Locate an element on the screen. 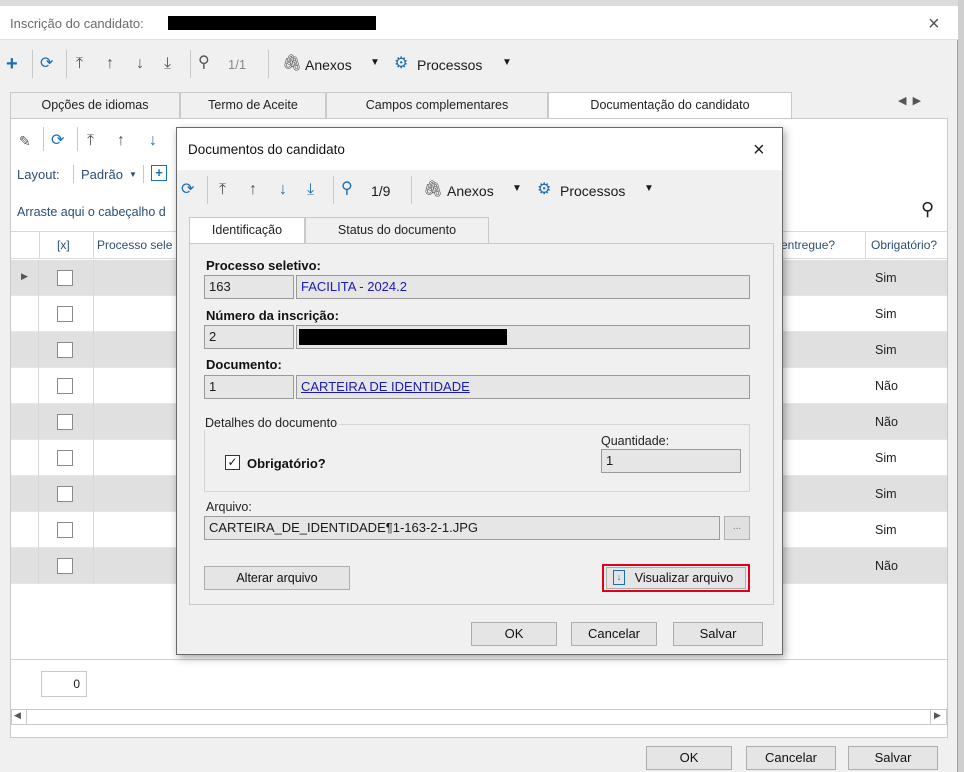 This screenshot has width=964, height=772. layout-label: Layout: is located at coordinates (38, 174).